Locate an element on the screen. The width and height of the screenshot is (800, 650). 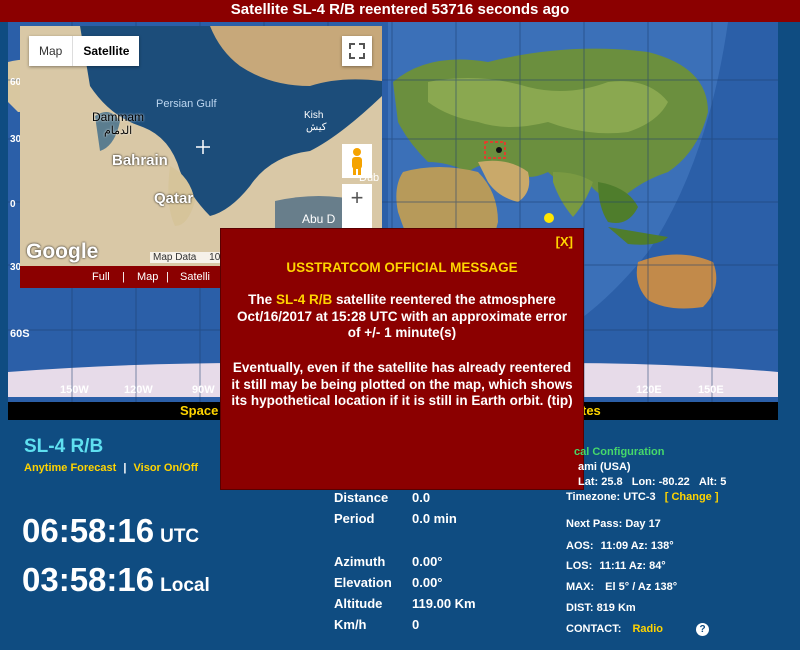
label-dammam-ar: الدمام is located at coordinates (118, 131).